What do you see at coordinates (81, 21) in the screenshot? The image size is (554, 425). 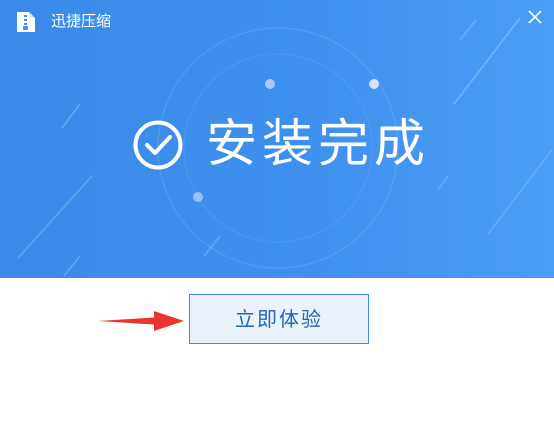 I see `app-title: 迅捷压缩` at bounding box center [81, 21].